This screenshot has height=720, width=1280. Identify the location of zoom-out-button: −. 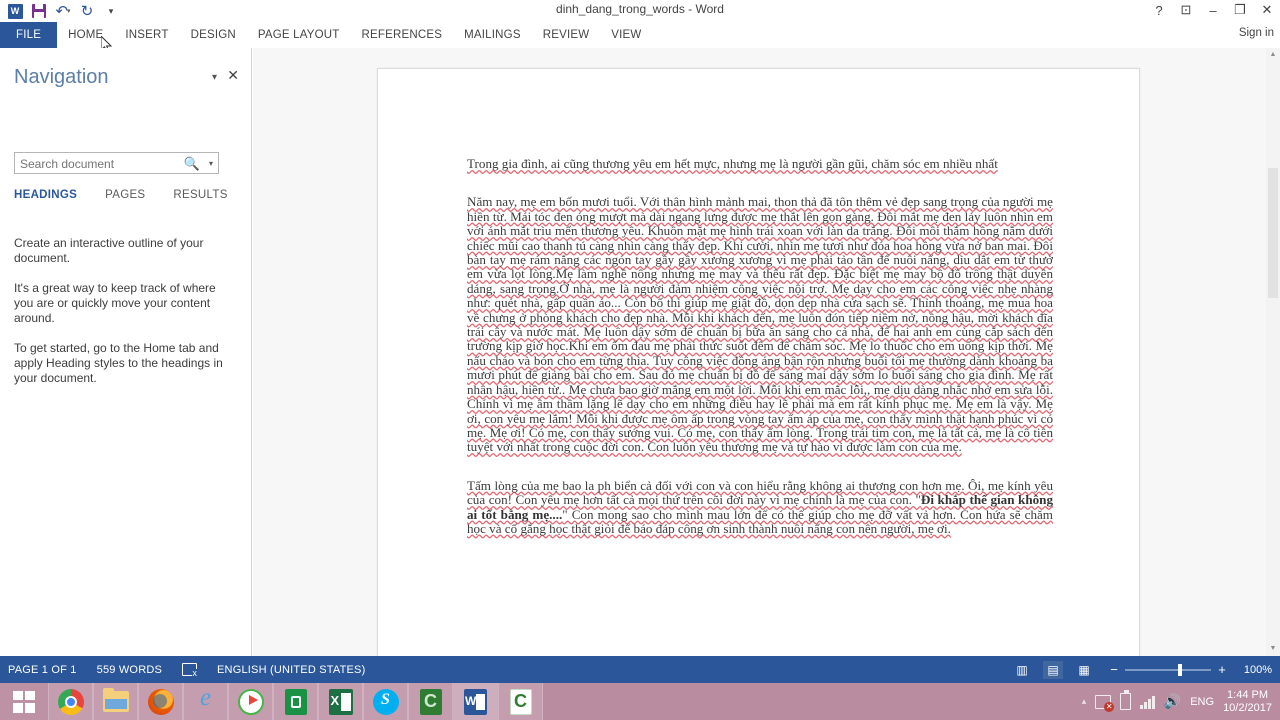
(1114, 669).